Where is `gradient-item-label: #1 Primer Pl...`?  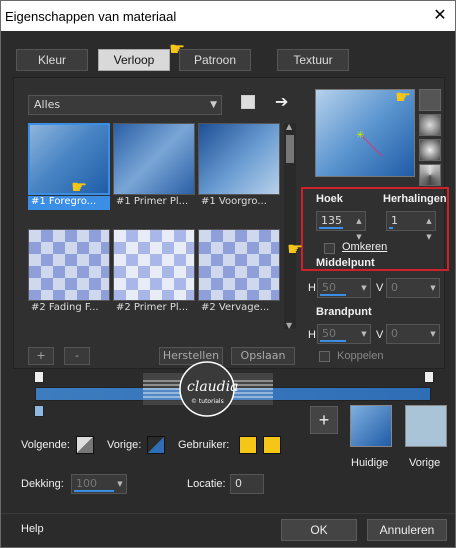
gradient-item-label: #1 Primer Pl... is located at coordinates (152, 201).